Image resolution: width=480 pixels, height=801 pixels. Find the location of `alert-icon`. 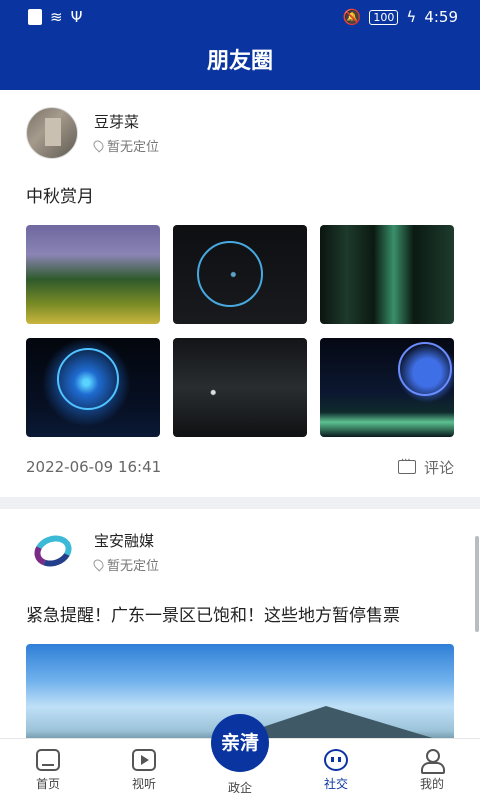

alert-icon is located at coordinates (35, 17).